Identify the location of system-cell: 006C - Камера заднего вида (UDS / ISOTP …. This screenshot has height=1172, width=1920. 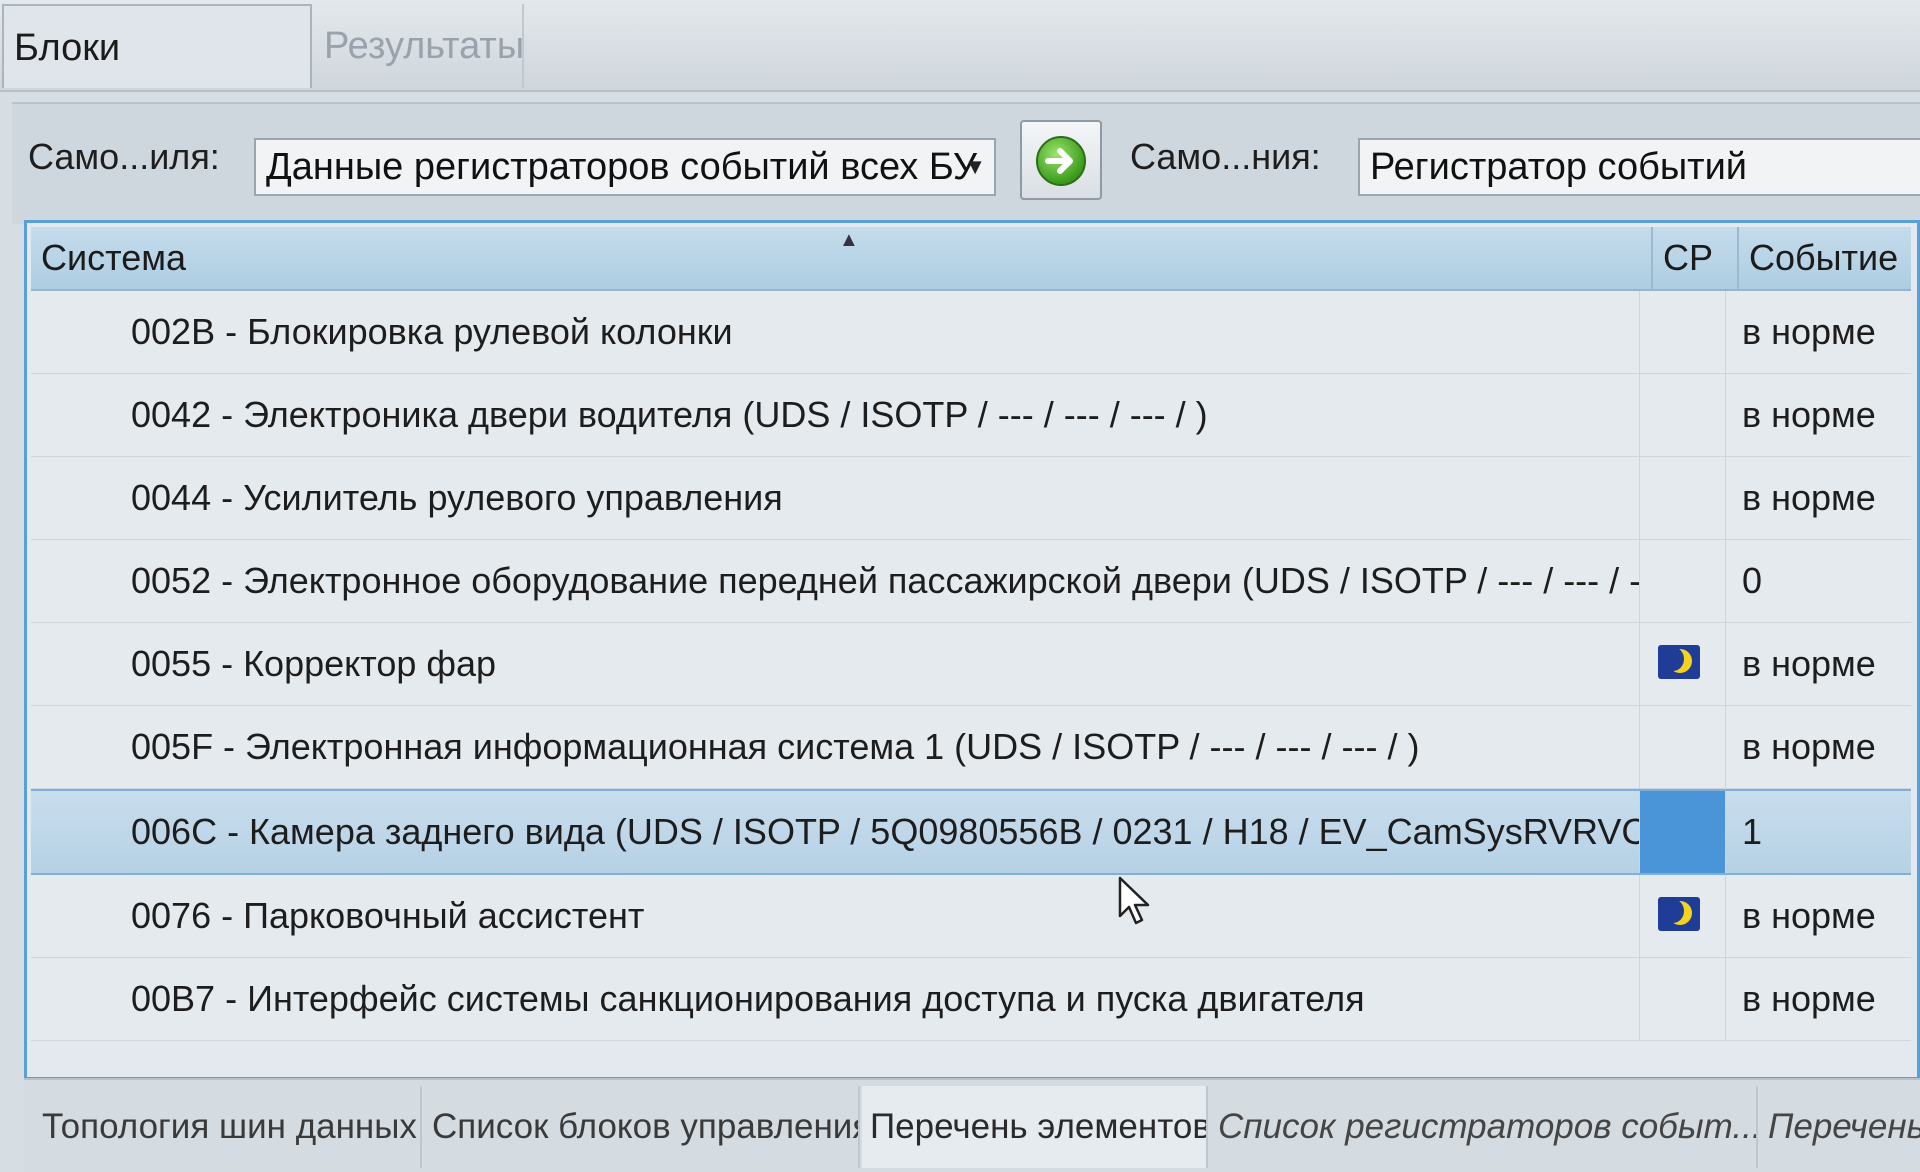
(885, 831).